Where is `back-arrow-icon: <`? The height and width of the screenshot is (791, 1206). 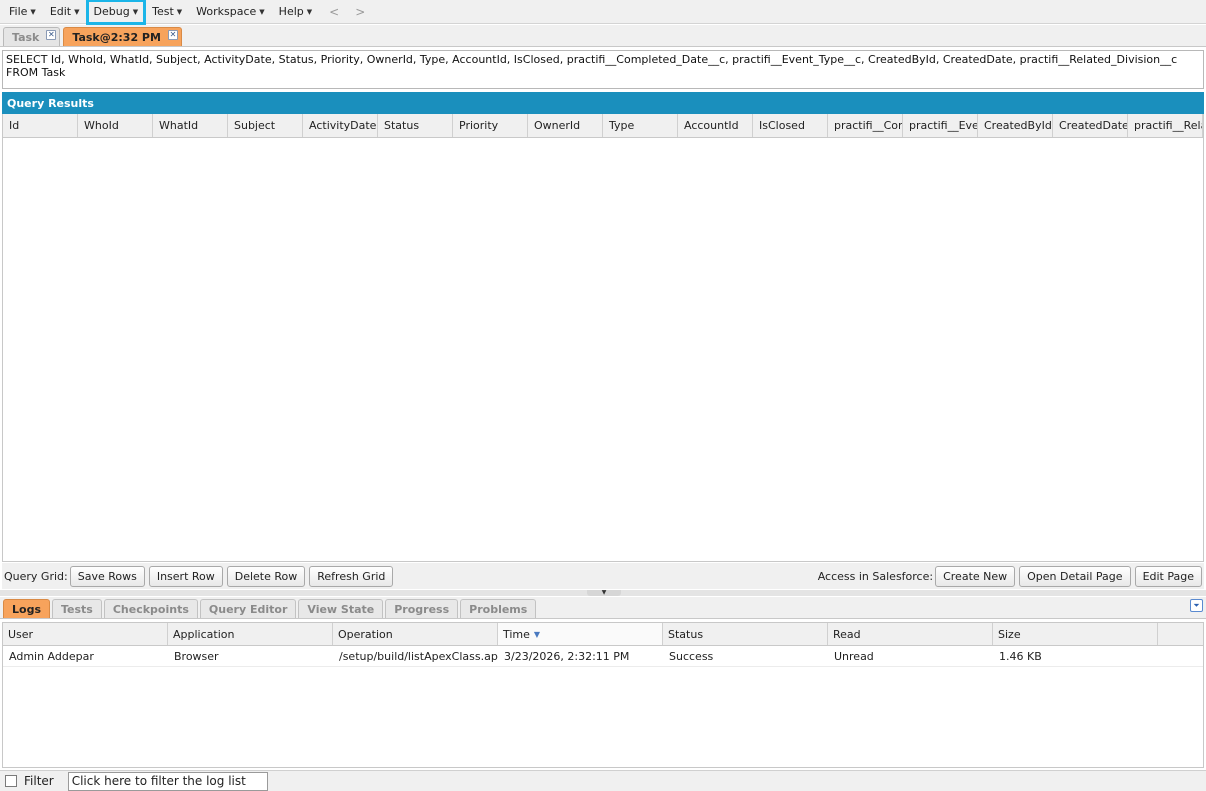 back-arrow-icon: < is located at coordinates (334, 12).